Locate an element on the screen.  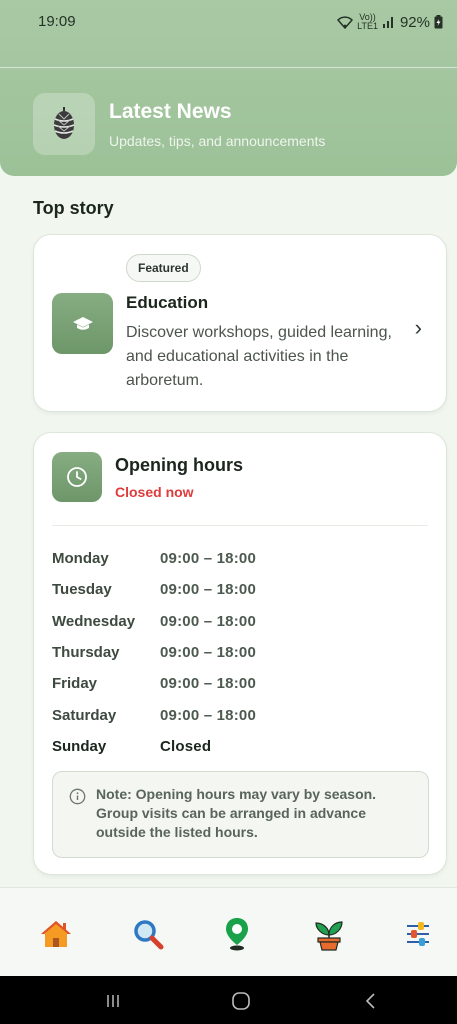
signal-icon is located at coordinates (387, 22).